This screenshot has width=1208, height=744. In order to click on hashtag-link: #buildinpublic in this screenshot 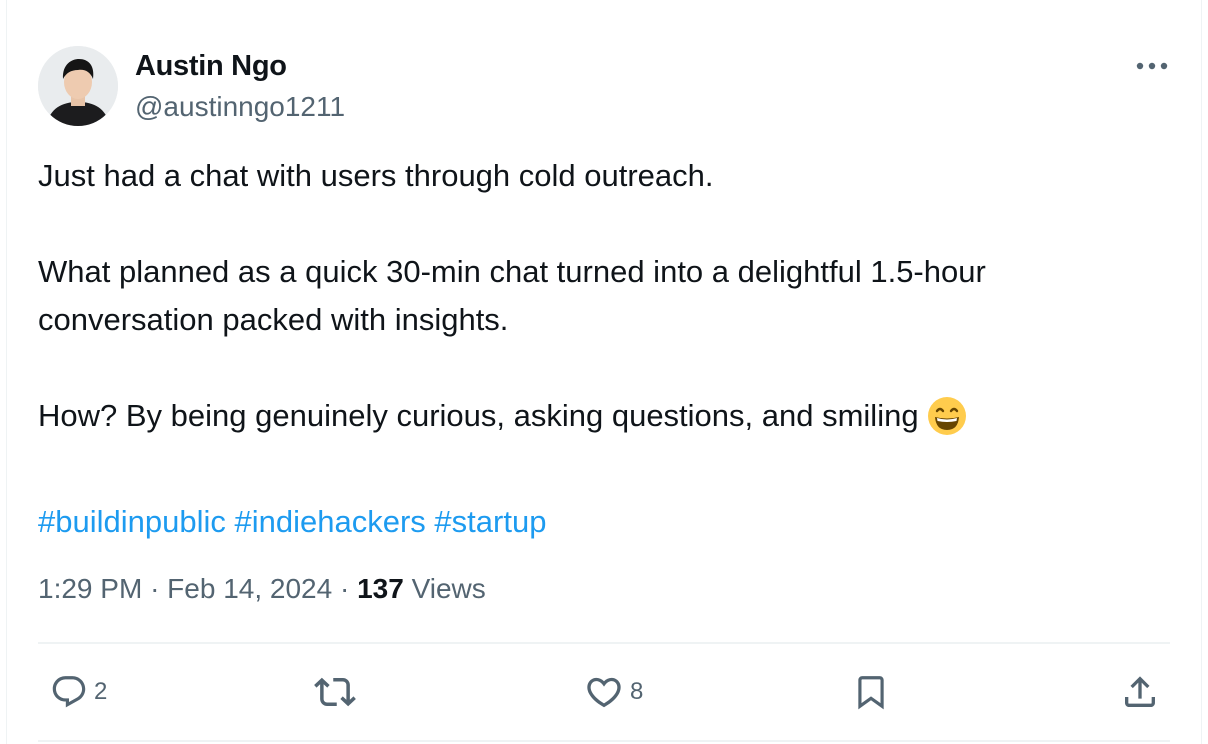, I will do `click(132, 521)`.